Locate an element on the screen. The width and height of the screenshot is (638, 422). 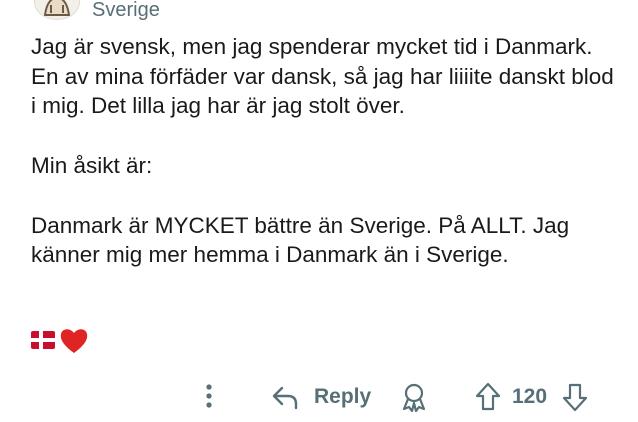
denmark-flag-icon is located at coordinates (43, 340).